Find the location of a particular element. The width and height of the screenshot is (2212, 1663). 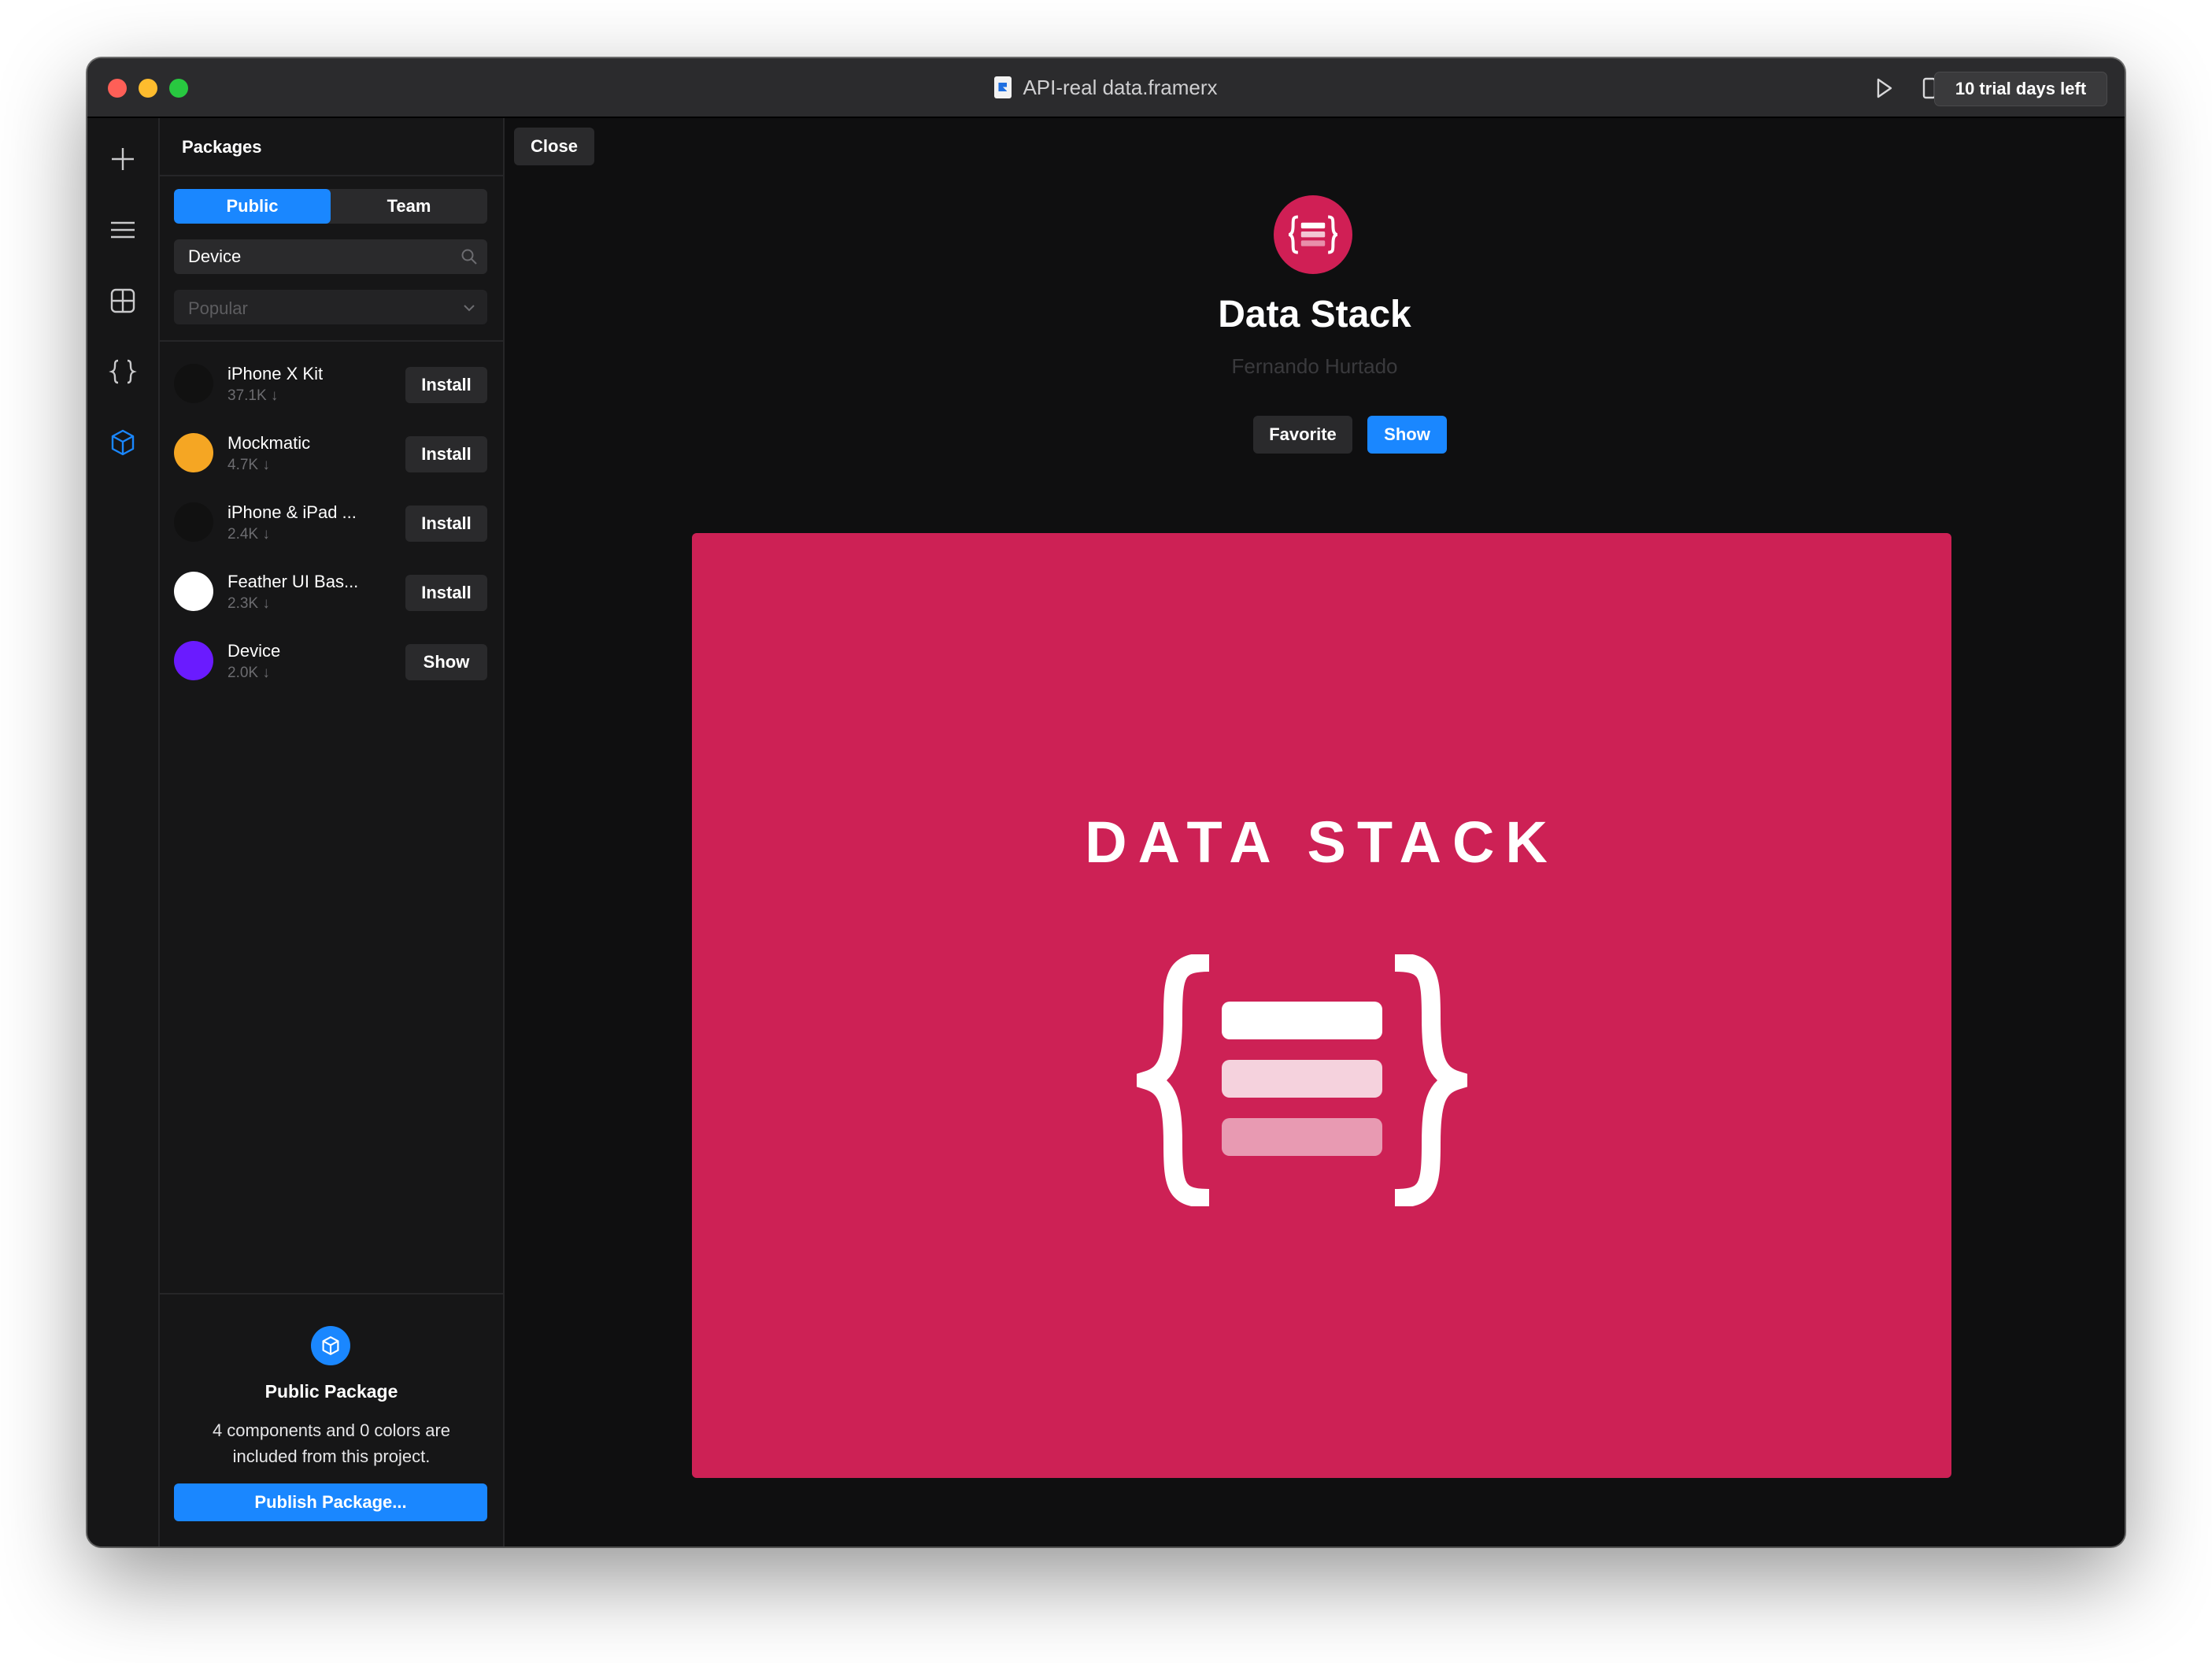

layers-icon is located at coordinates (123, 230).